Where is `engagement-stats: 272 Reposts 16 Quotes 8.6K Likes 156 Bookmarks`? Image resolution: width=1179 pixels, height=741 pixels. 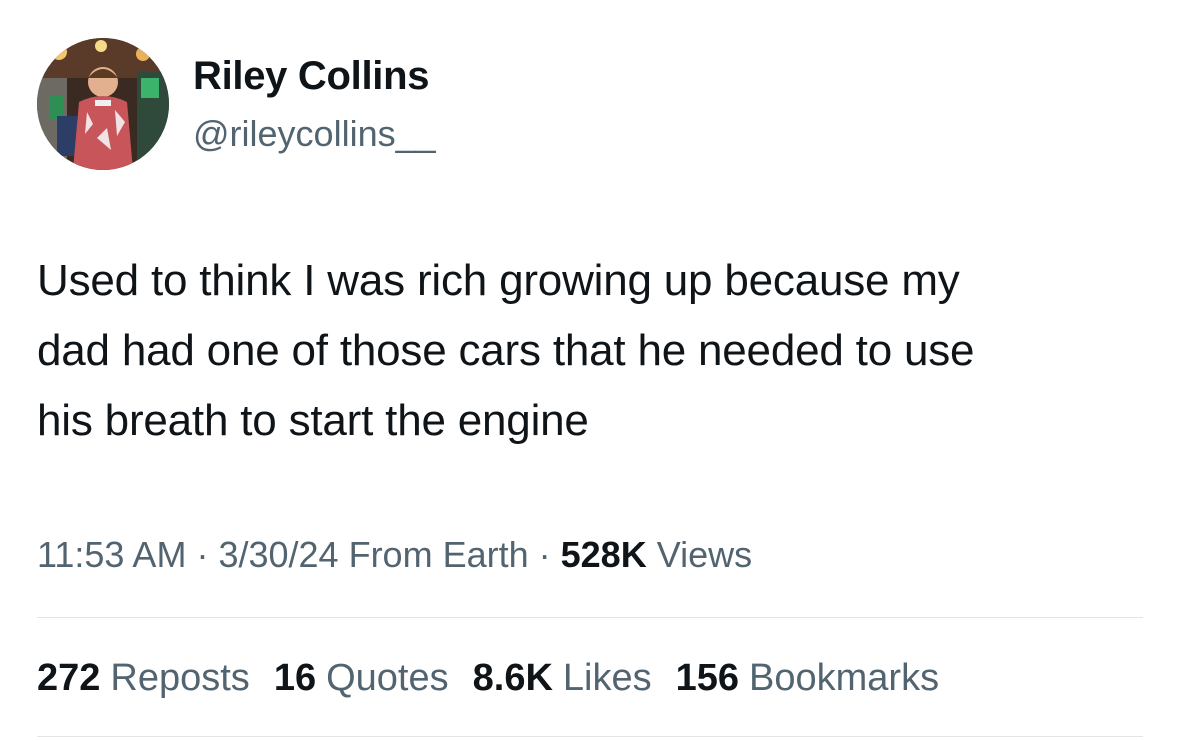
engagement-stats: 272 Reposts 16 Quotes 8.6K Likes 156 Bookmarks is located at coordinates (488, 678).